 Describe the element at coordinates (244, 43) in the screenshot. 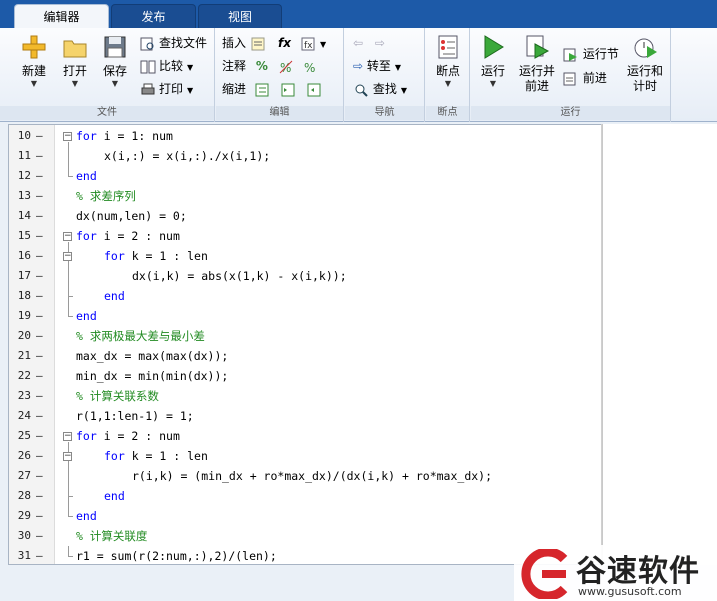

I see `insert-button: 插入` at that location.